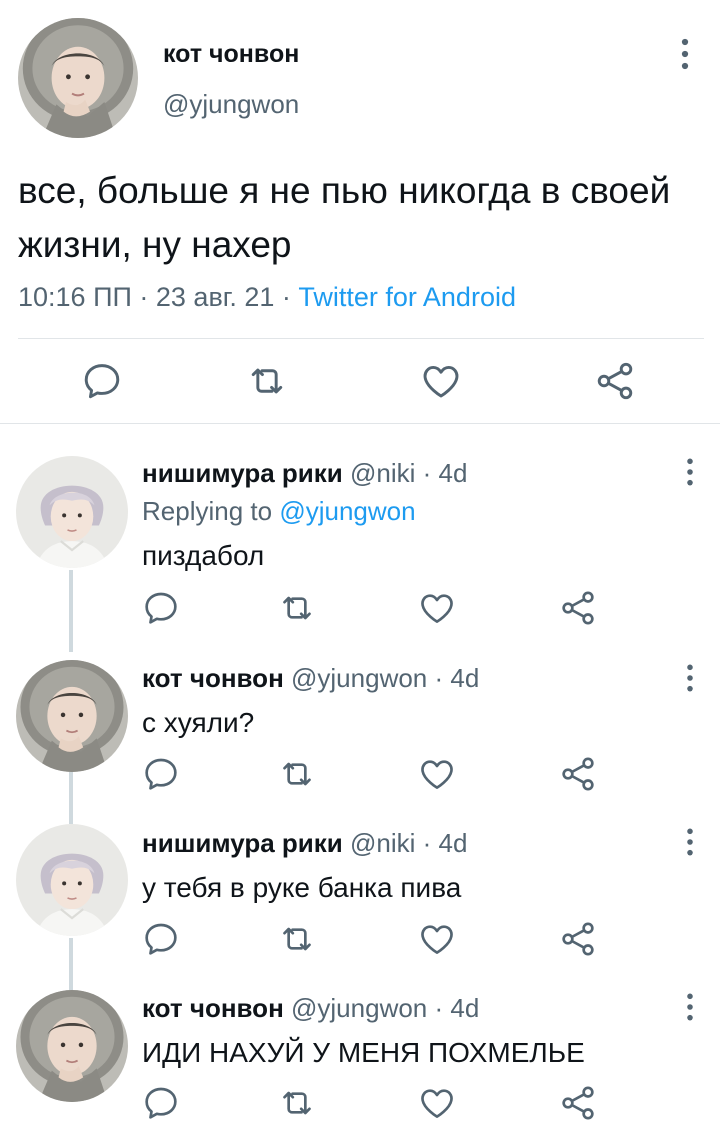  What do you see at coordinates (198, 722) in the screenshot?
I see `reply-text: с хуяли?` at bounding box center [198, 722].